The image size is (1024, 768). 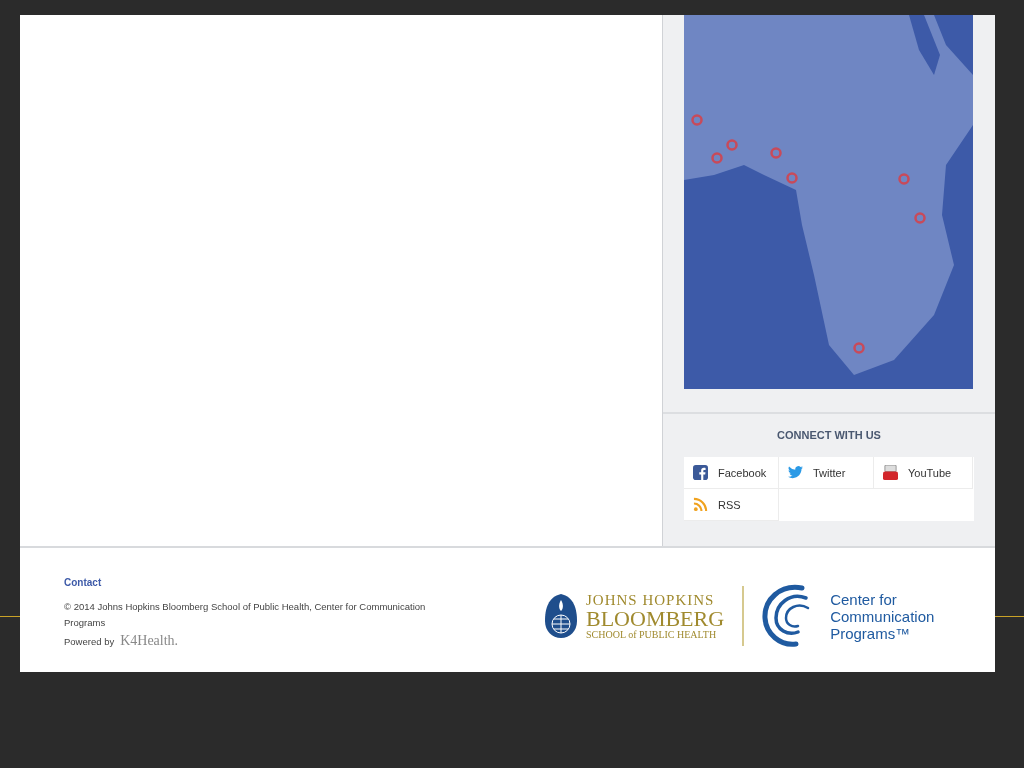 I want to click on powered-by-text: Powered by, so click(x=89, y=641).